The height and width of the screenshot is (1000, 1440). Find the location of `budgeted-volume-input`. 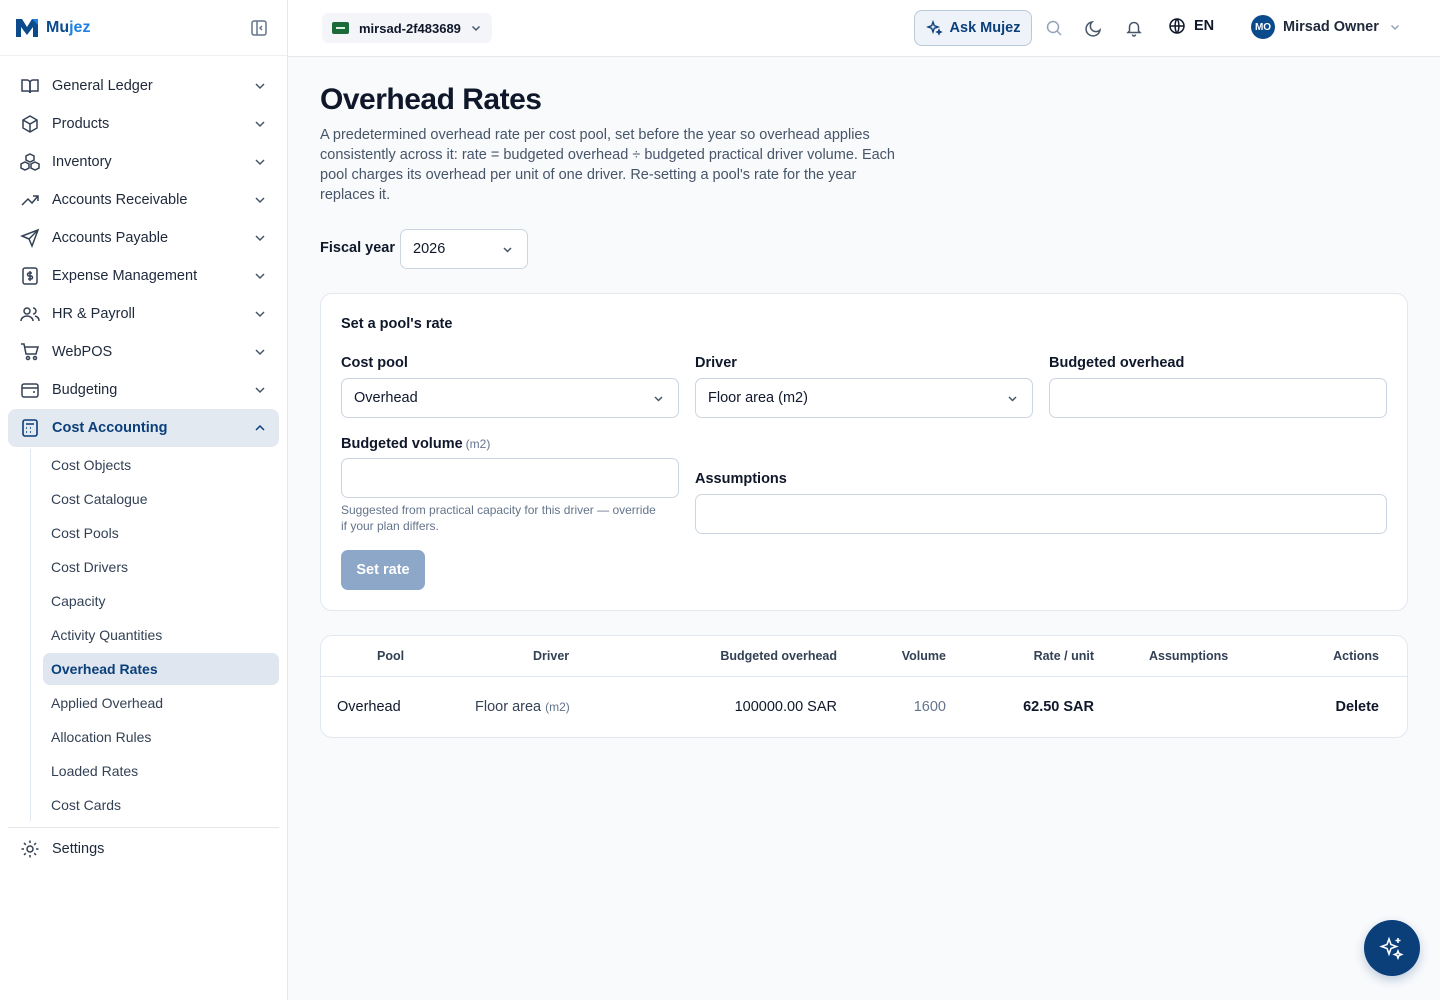

budgeted-volume-input is located at coordinates (510, 478).